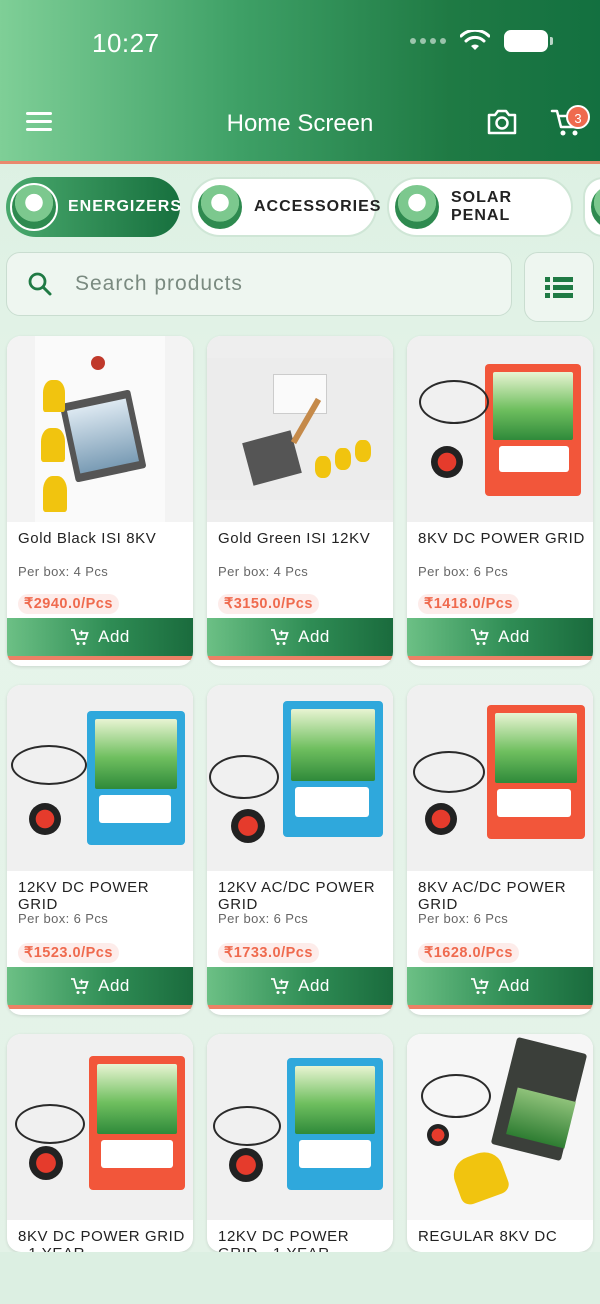 Image resolution: width=600 pixels, height=1304 pixels. I want to click on category-label: ACCESSORIES, so click(318, 206).